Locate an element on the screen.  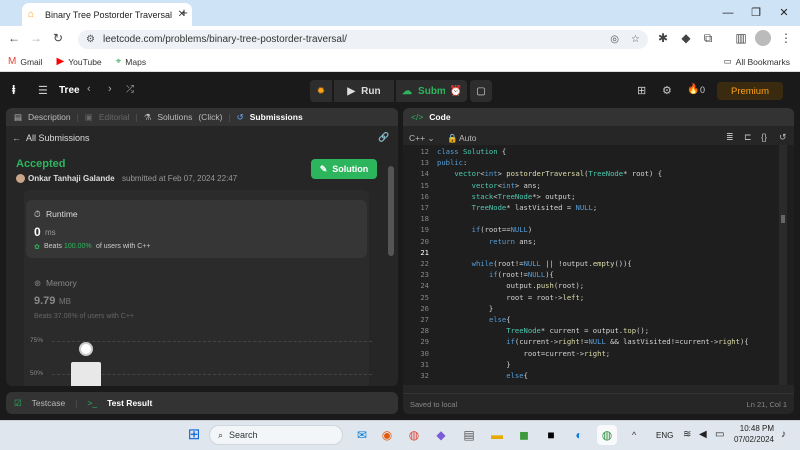
side-panel-icon: ▥ is located at coordinates (741, 38).